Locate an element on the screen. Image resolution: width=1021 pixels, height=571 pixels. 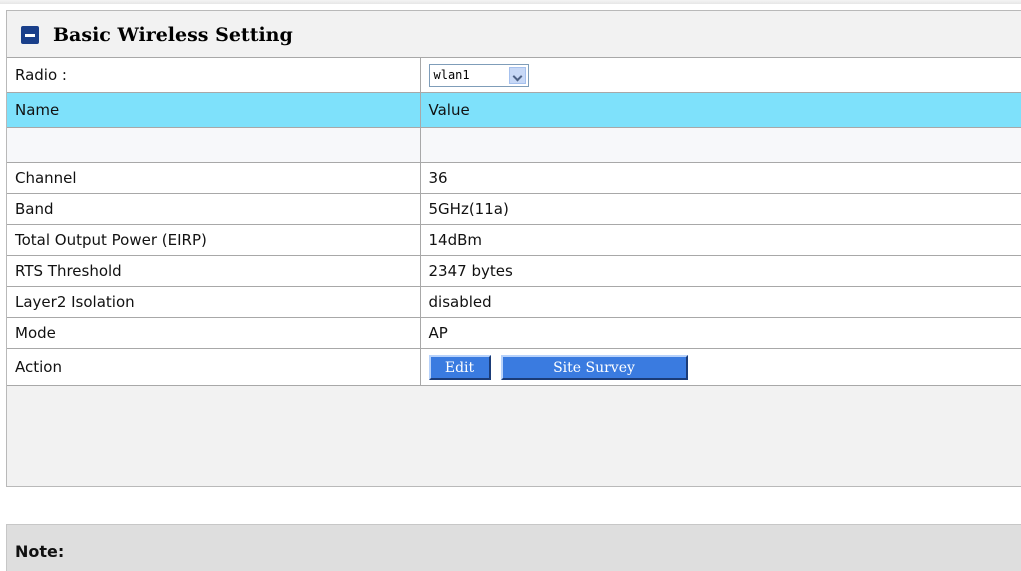
row-value-mode: AP is located at coordinates (720, 333).